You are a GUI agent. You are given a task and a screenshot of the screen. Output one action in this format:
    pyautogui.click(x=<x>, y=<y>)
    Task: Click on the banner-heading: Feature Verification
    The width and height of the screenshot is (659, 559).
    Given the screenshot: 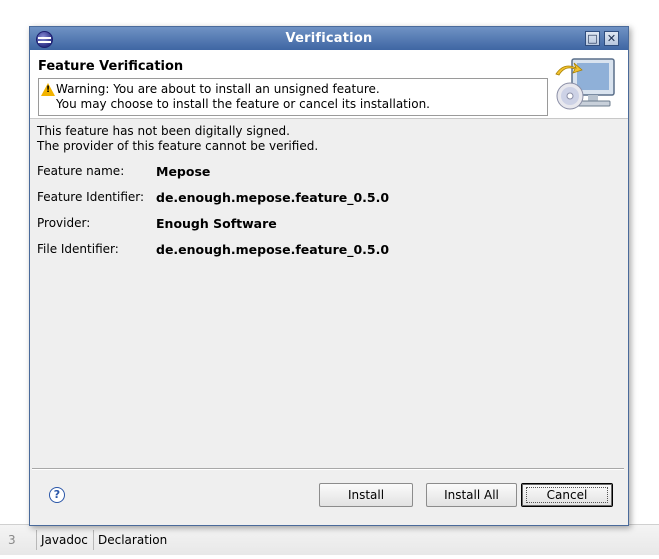 What is the action you would take?
    pyautogui.click(x=111, y=66)
    